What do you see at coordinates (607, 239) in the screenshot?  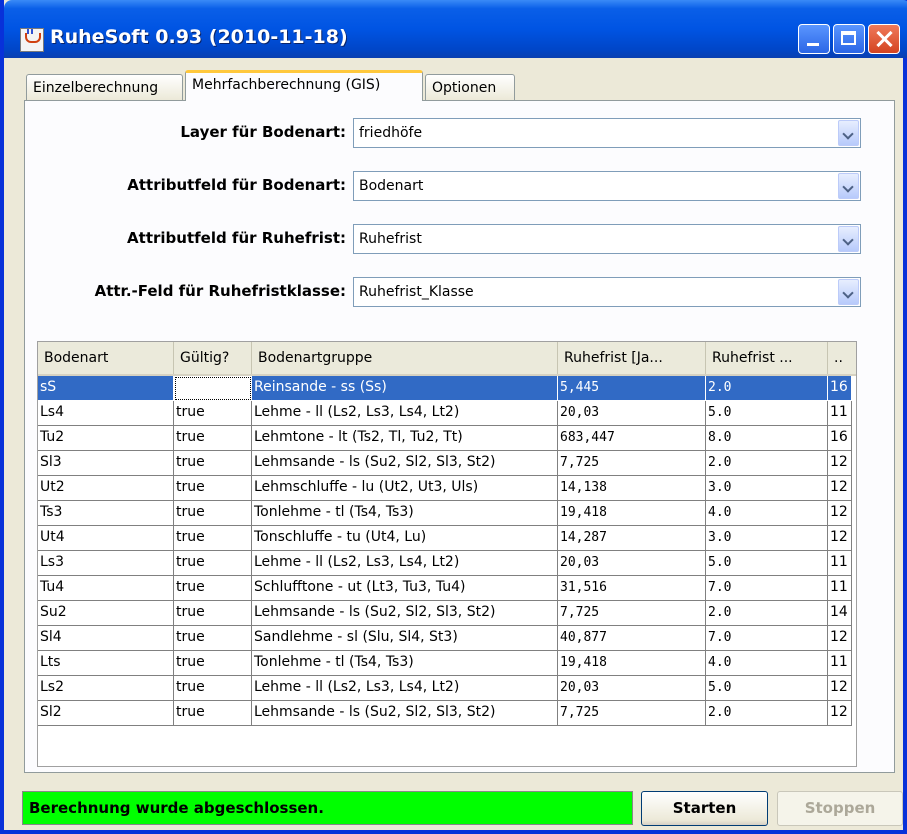 I see `rest-field-select: Ruhefrist` at bounding box center [607, 239].